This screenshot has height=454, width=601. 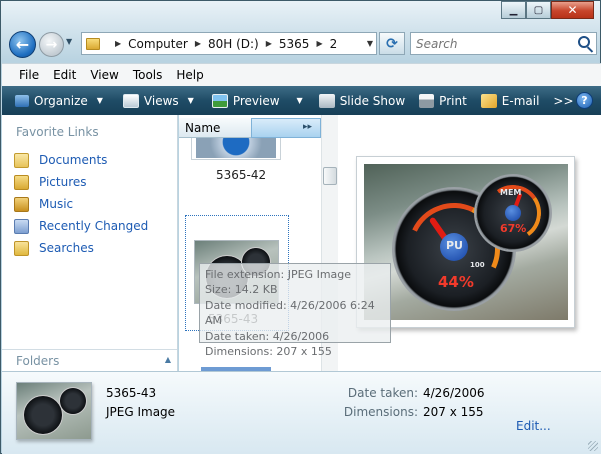 What do you see at coordinates (330, 176) in the screenshot?
I see `scrollbar-thumb` at bounding box center [330, 176].